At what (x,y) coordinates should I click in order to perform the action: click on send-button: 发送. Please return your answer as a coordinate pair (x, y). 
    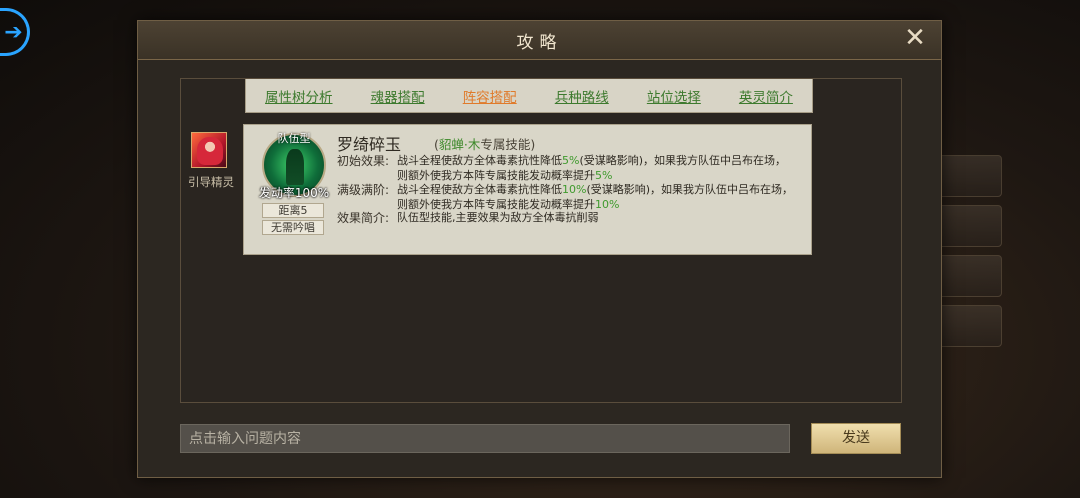
    Looking at the image, I should click on (856, 438).